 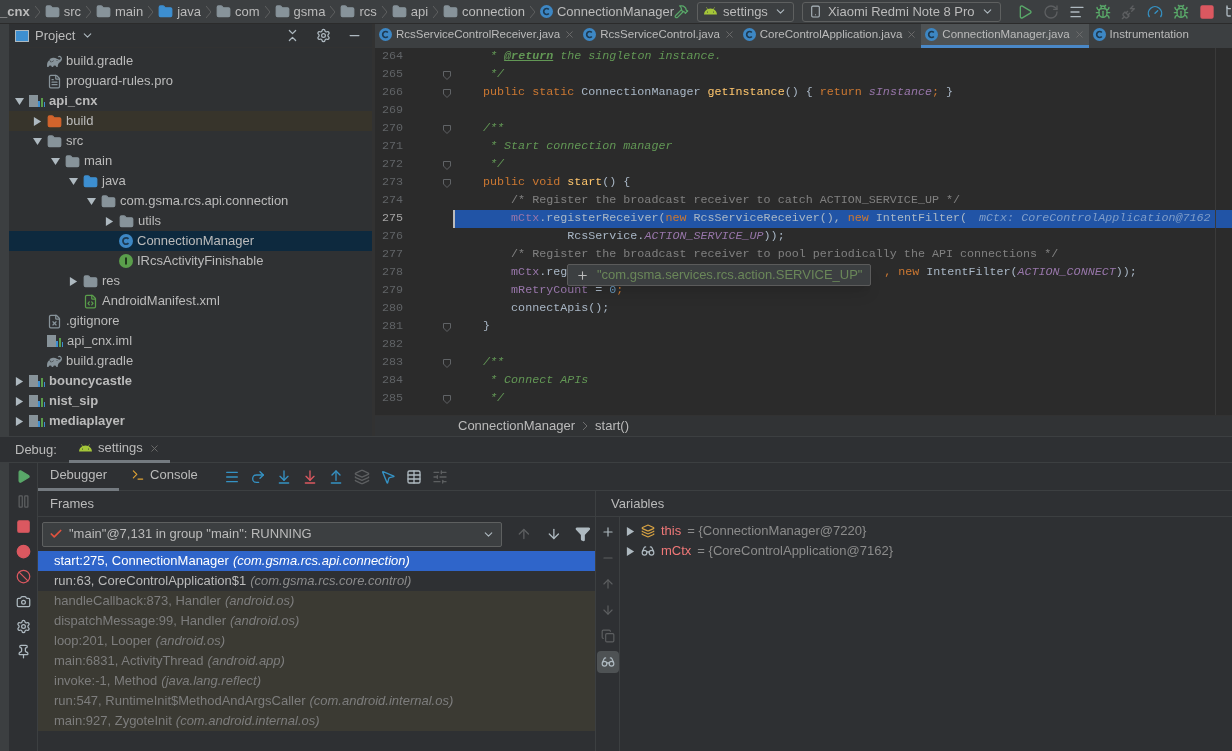 I want to click on tree-item: mediaplayer, so click(x=190, y=421).